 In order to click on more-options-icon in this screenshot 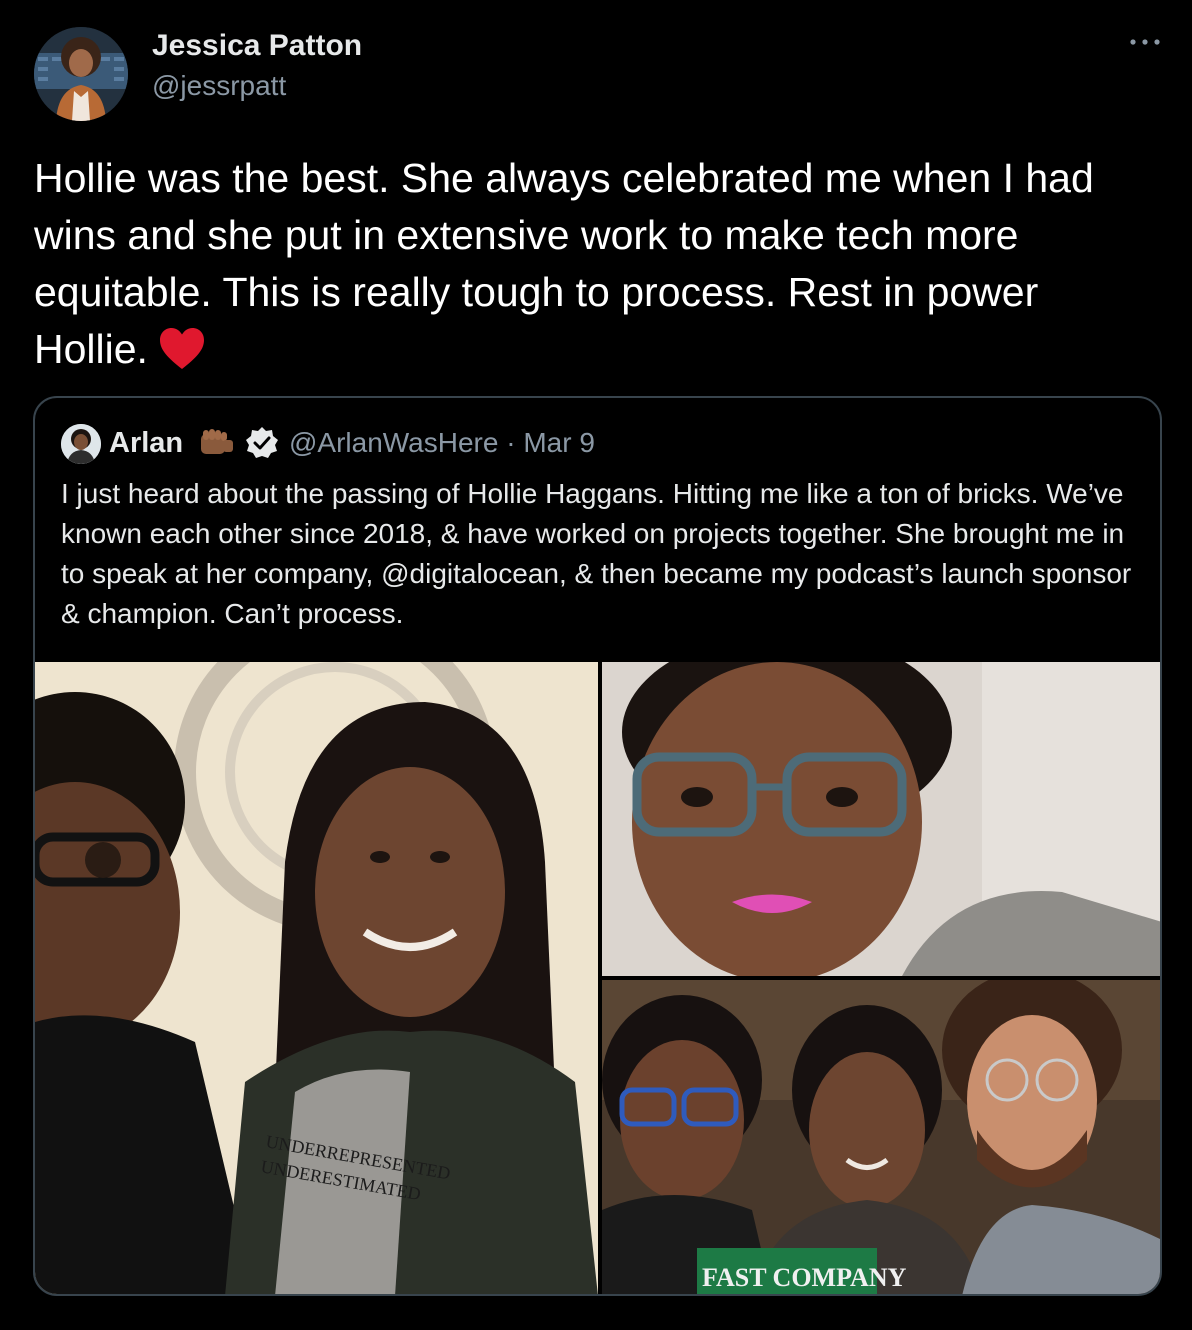, I will do `click(1145, 42)`.